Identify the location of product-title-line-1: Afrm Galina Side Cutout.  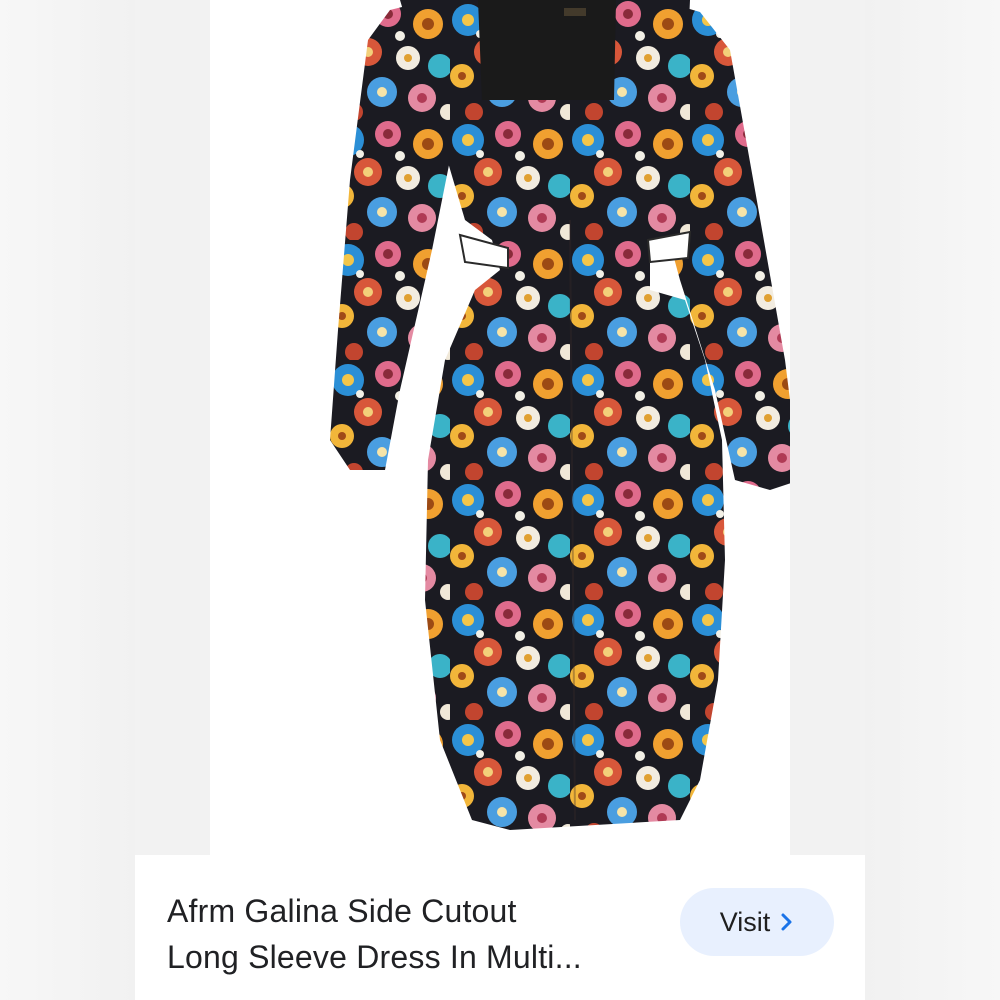
(342, 911).